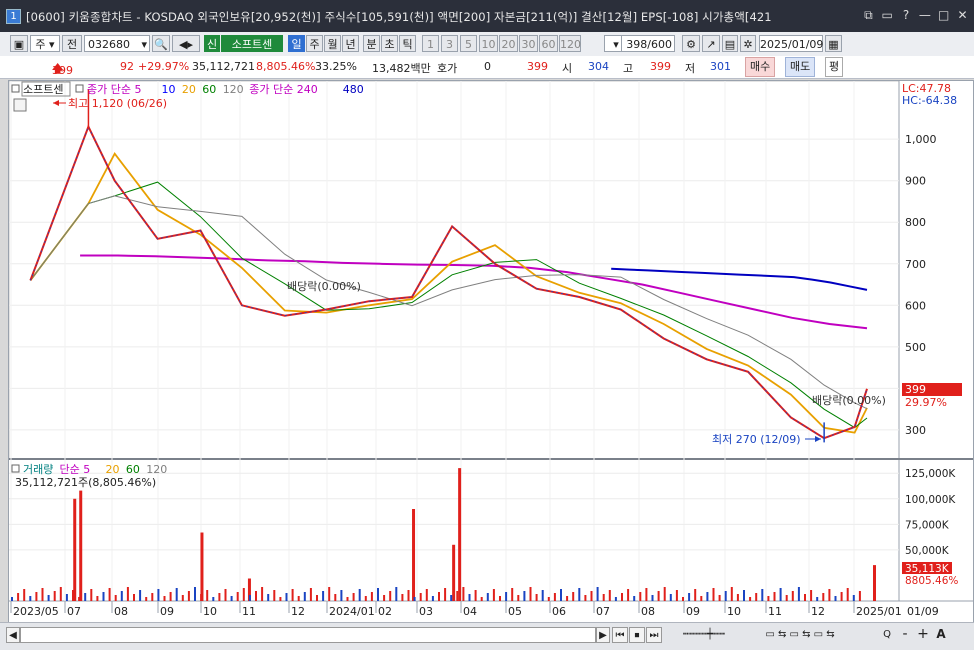 The width and height of the screenshot is (974, 650). Describe the element at coordinates (879, 611) in the screenshot. I see `x-tick-label: 2025/01` at that location.